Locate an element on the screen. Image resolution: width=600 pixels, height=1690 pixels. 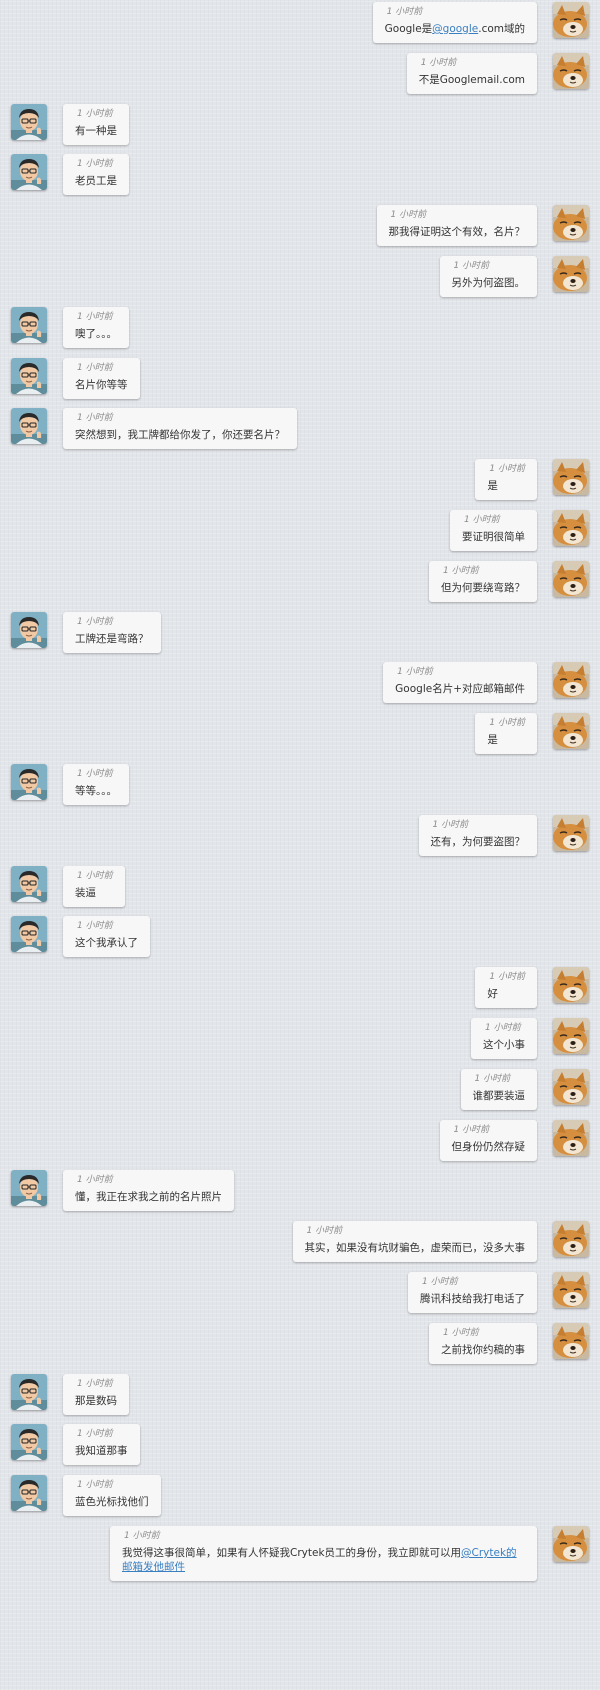
message-text-part: 突然想到，我工牌都给你发了，你还要名片？ is located at coordinates (180, 435).